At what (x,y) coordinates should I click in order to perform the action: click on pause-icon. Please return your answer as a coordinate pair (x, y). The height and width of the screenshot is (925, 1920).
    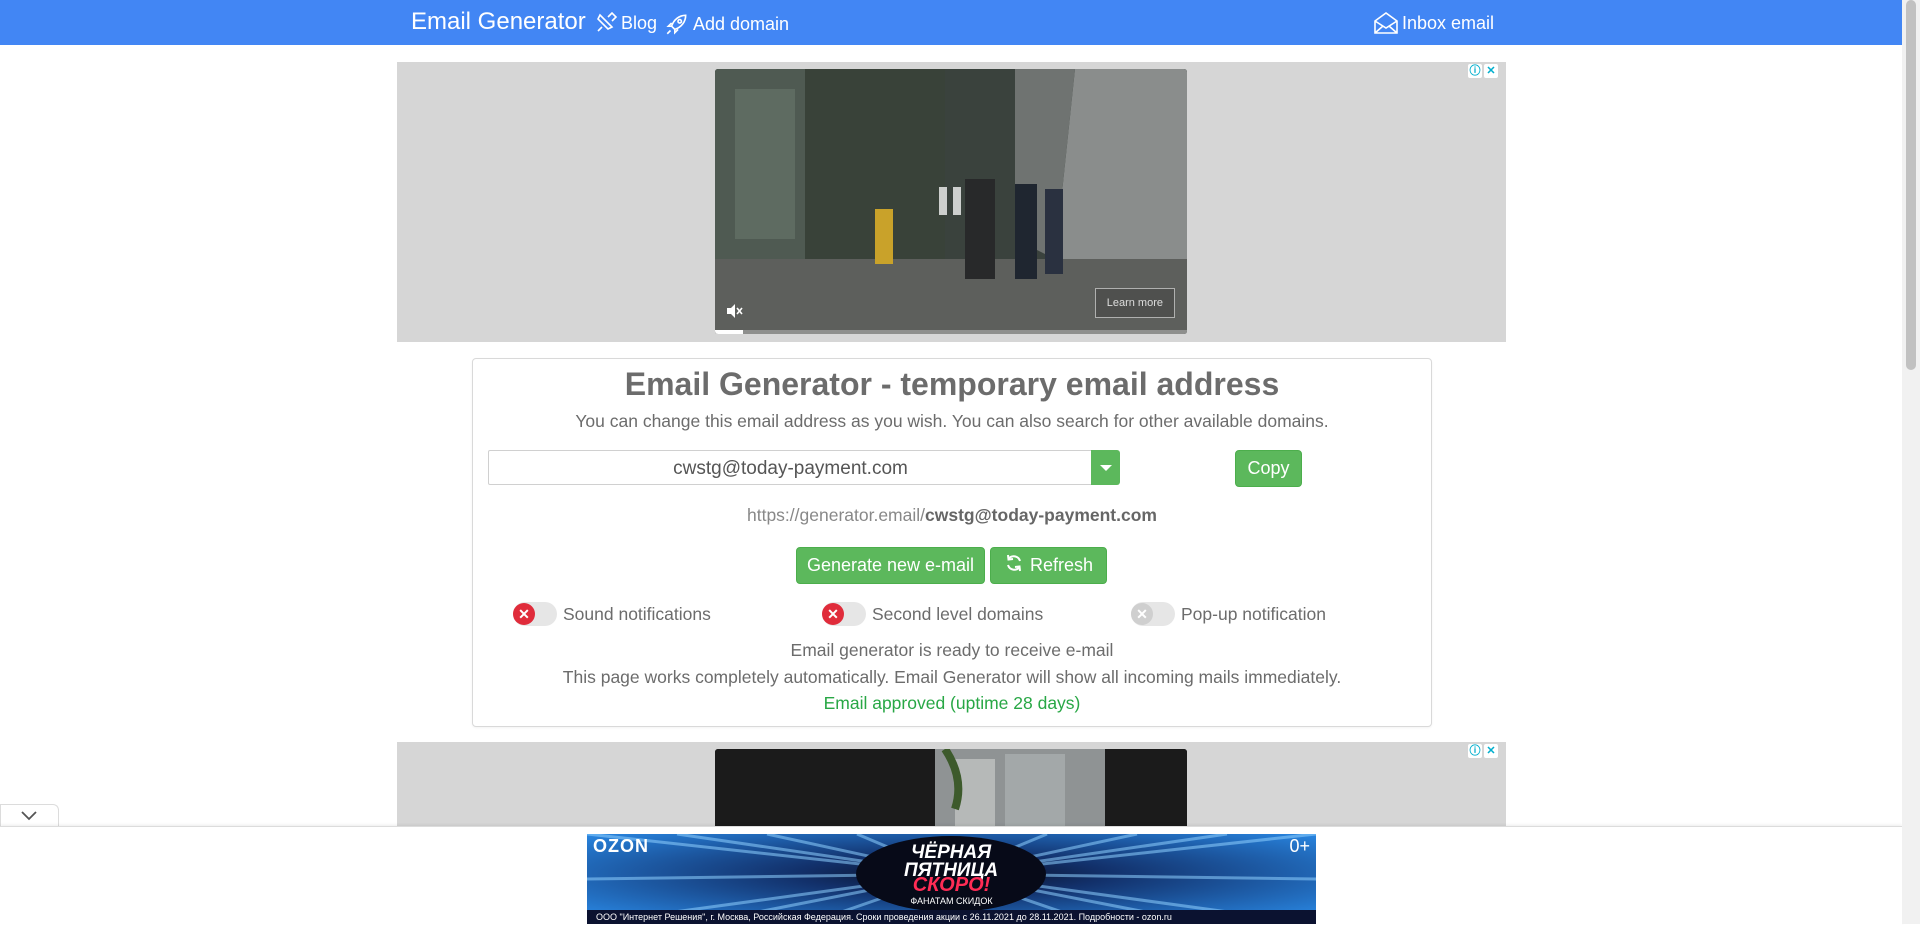
    Looking at the image, I should click on (950, 201).